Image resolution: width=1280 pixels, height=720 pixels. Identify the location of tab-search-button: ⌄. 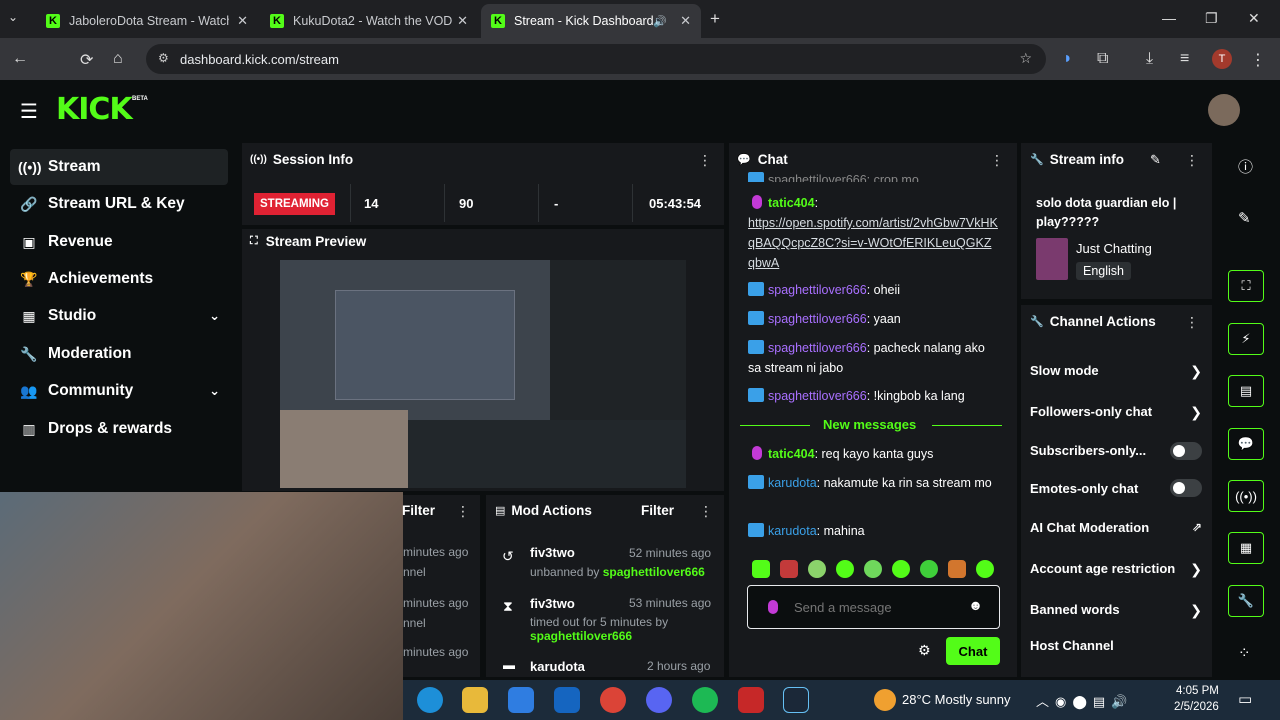
(13, 17).